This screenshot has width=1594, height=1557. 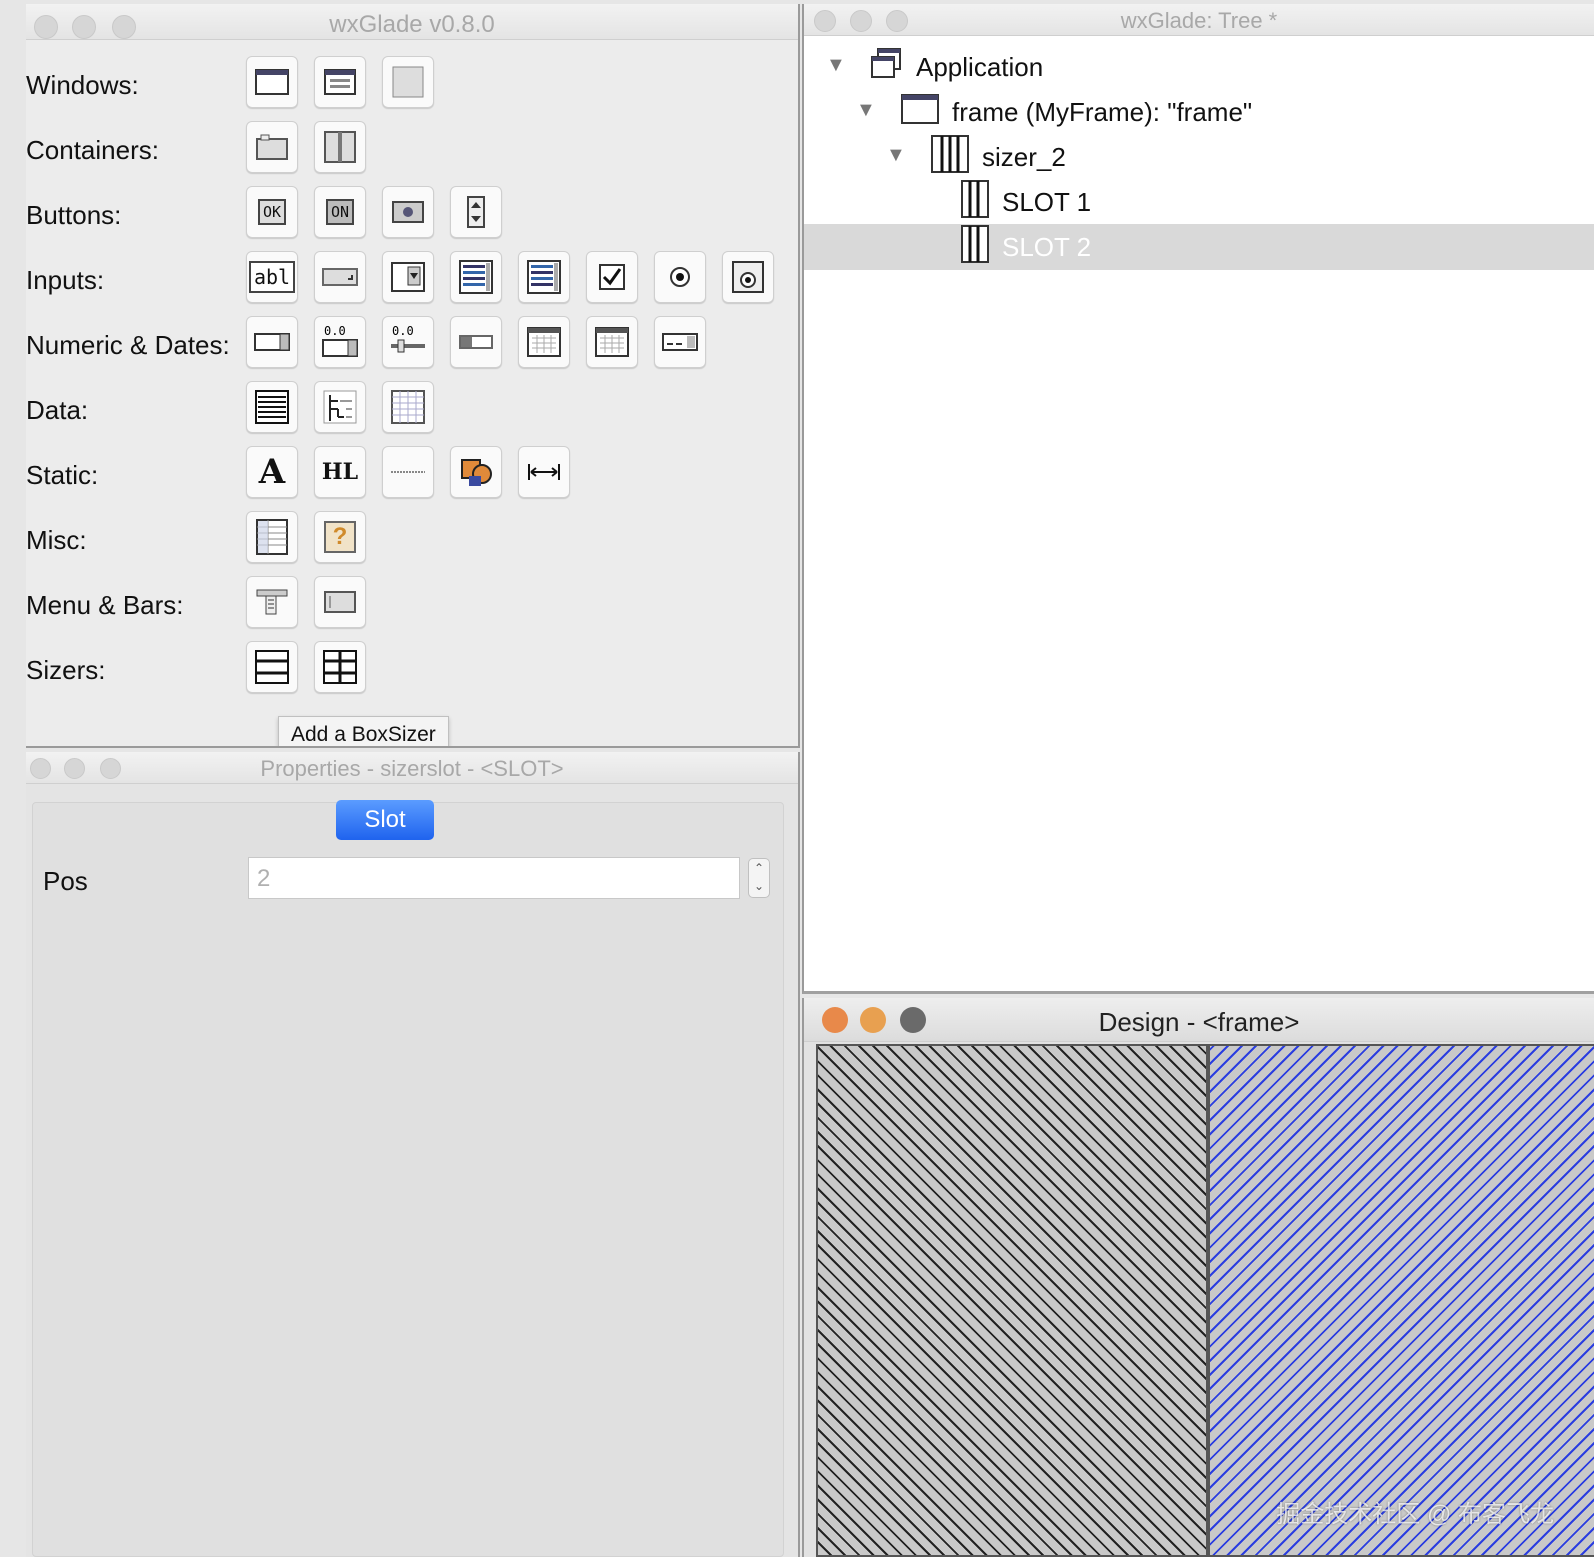 I want to click on dialog-tool-button, so click(x=340, y=82).